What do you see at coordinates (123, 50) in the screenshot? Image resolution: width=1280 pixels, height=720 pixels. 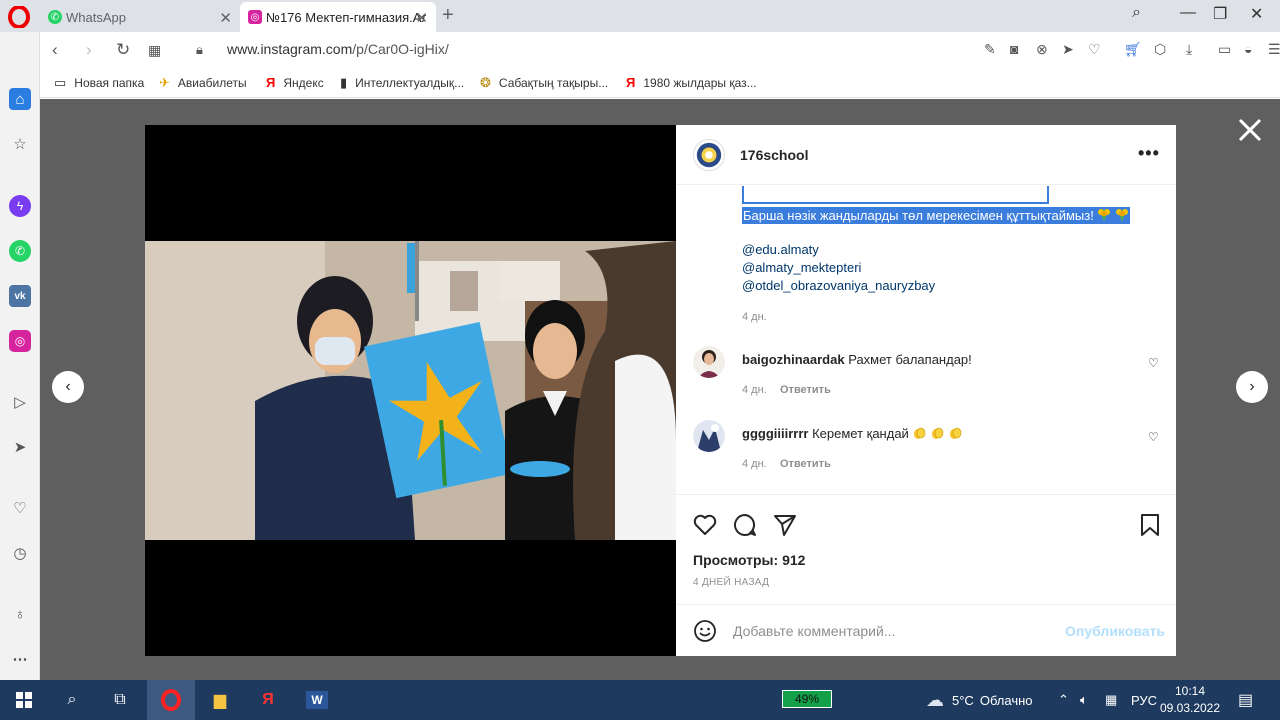 I see `reload-icon: ↻` at bounding box center [123, 50].